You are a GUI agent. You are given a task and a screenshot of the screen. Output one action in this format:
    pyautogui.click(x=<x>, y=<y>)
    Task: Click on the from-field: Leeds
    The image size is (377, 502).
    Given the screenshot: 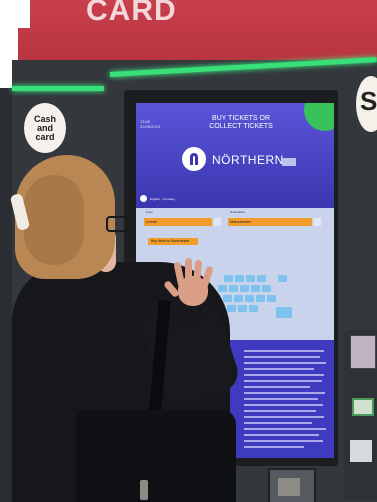 What is the action you would take?
    pyautogui.click(x=178, y=222)
    